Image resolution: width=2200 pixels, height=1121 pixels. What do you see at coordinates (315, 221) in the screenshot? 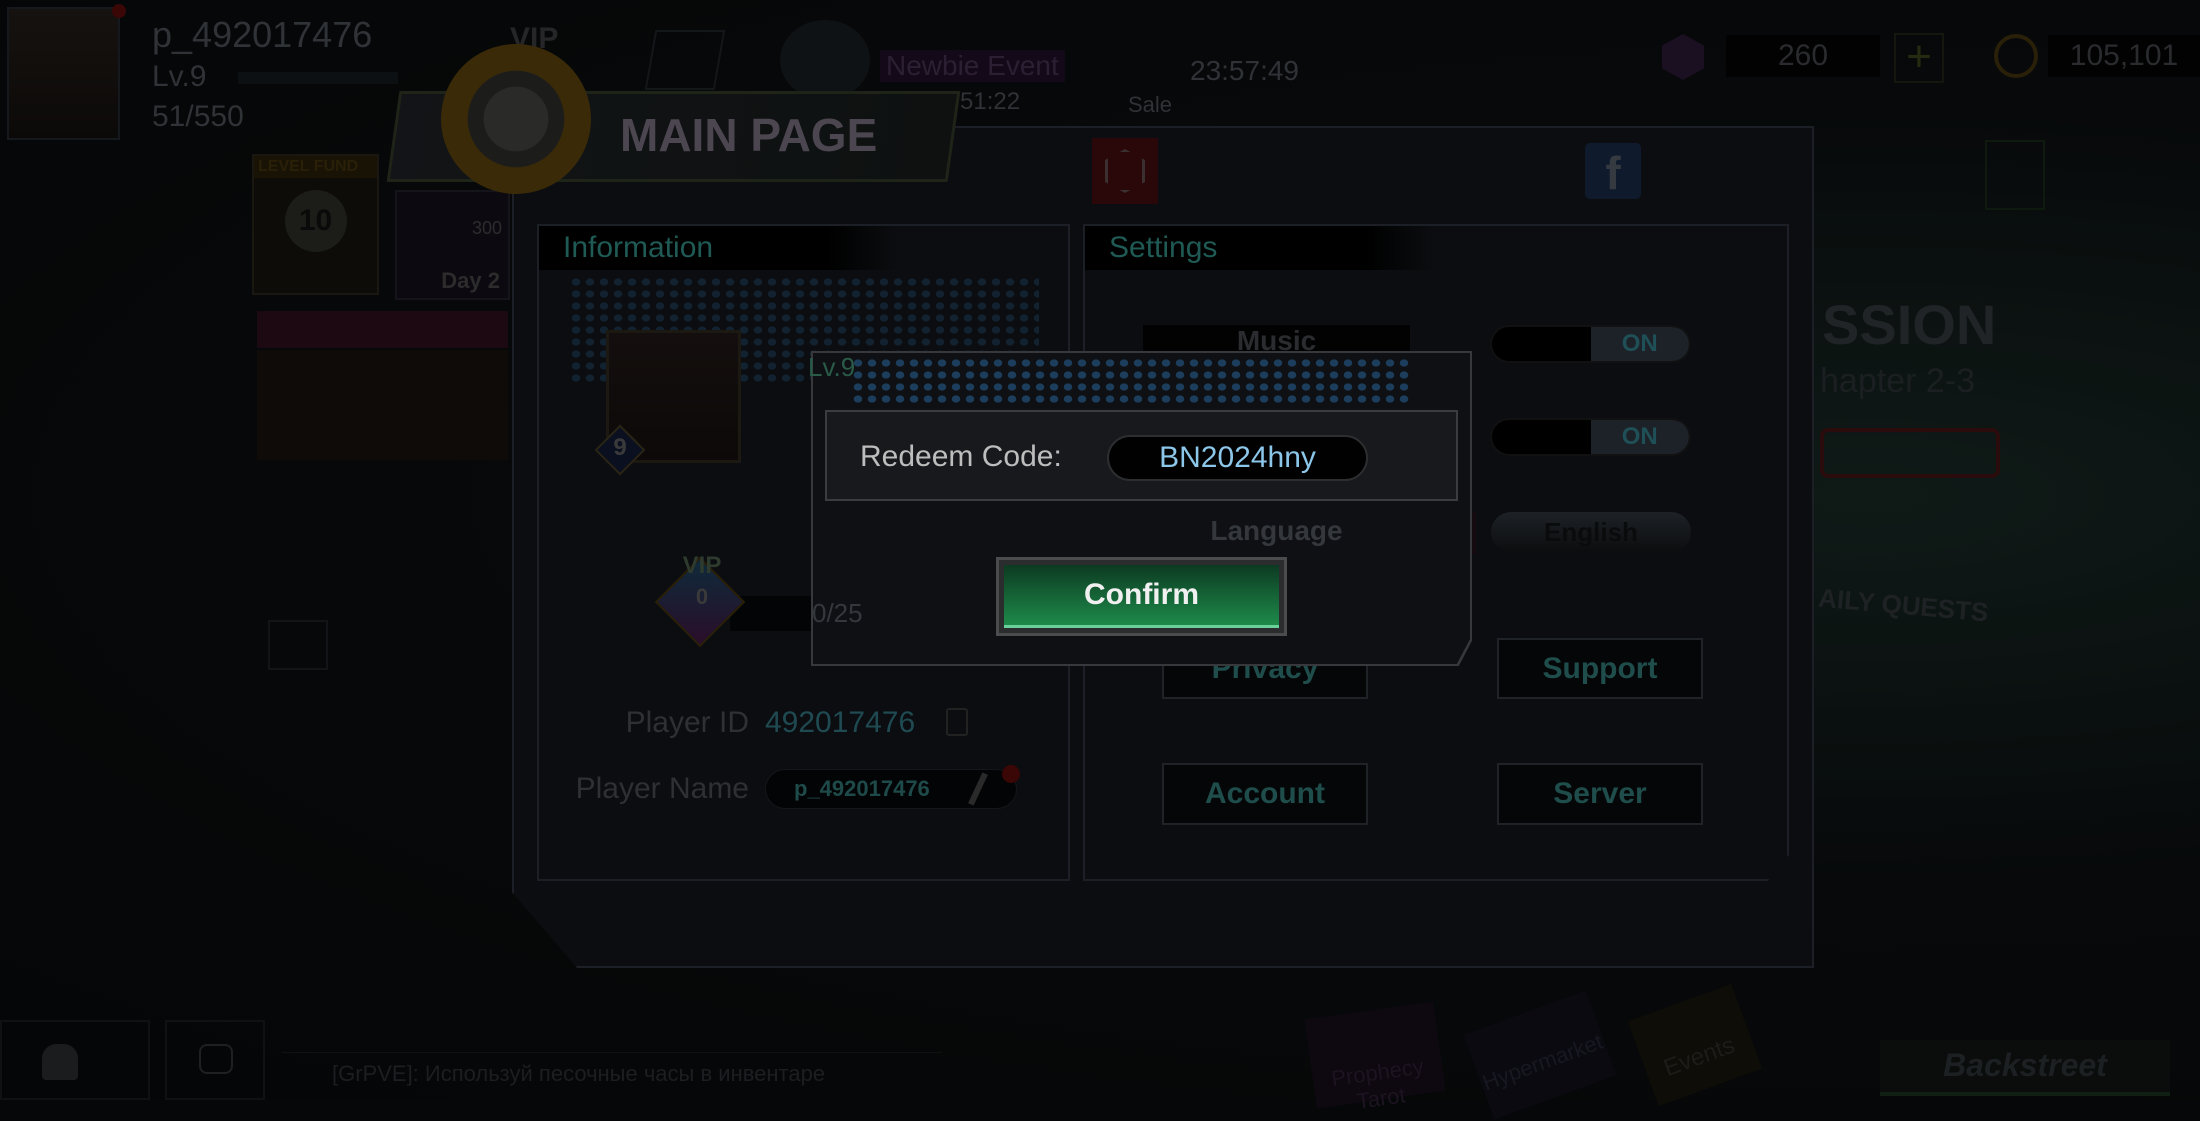
I see `level-fund-number: 10` at bounding box center [315, 221].